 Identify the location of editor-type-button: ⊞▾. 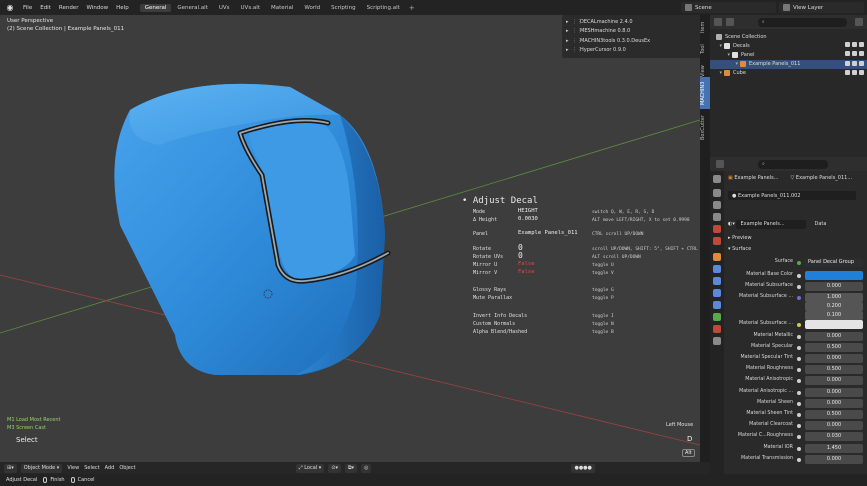
(10, 468).